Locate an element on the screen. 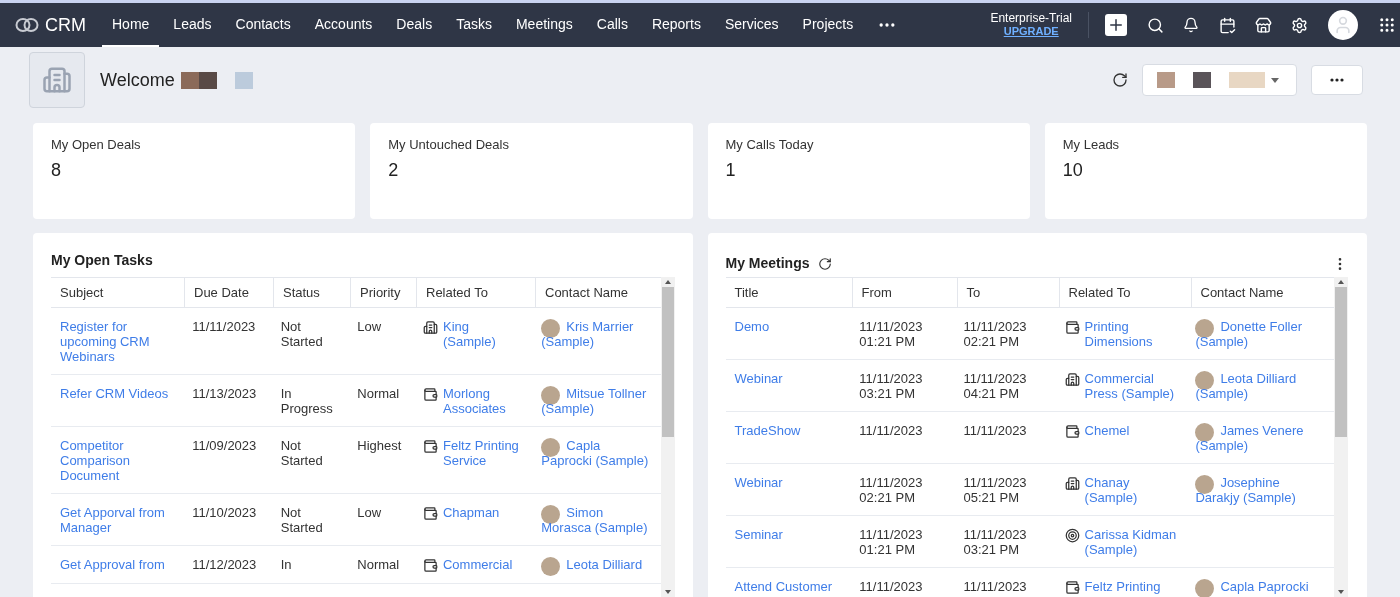 The height and width of the screenshot is (597, 1400). meeting-from: 11/11/2023 02:21 PM is located at coordinates (891, 490).